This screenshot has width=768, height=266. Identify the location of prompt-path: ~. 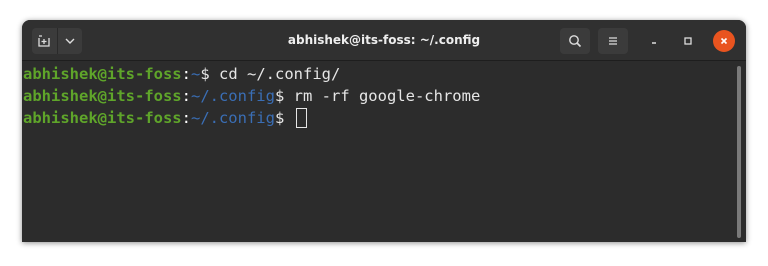
(195, 74).